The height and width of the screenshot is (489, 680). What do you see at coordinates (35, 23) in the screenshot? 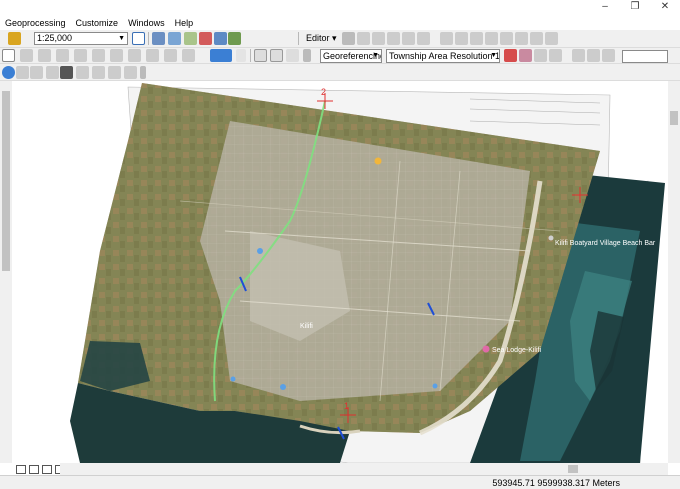
I see `menu-geoprocessing: Geoprocessing` at bounding box center [35, 23].